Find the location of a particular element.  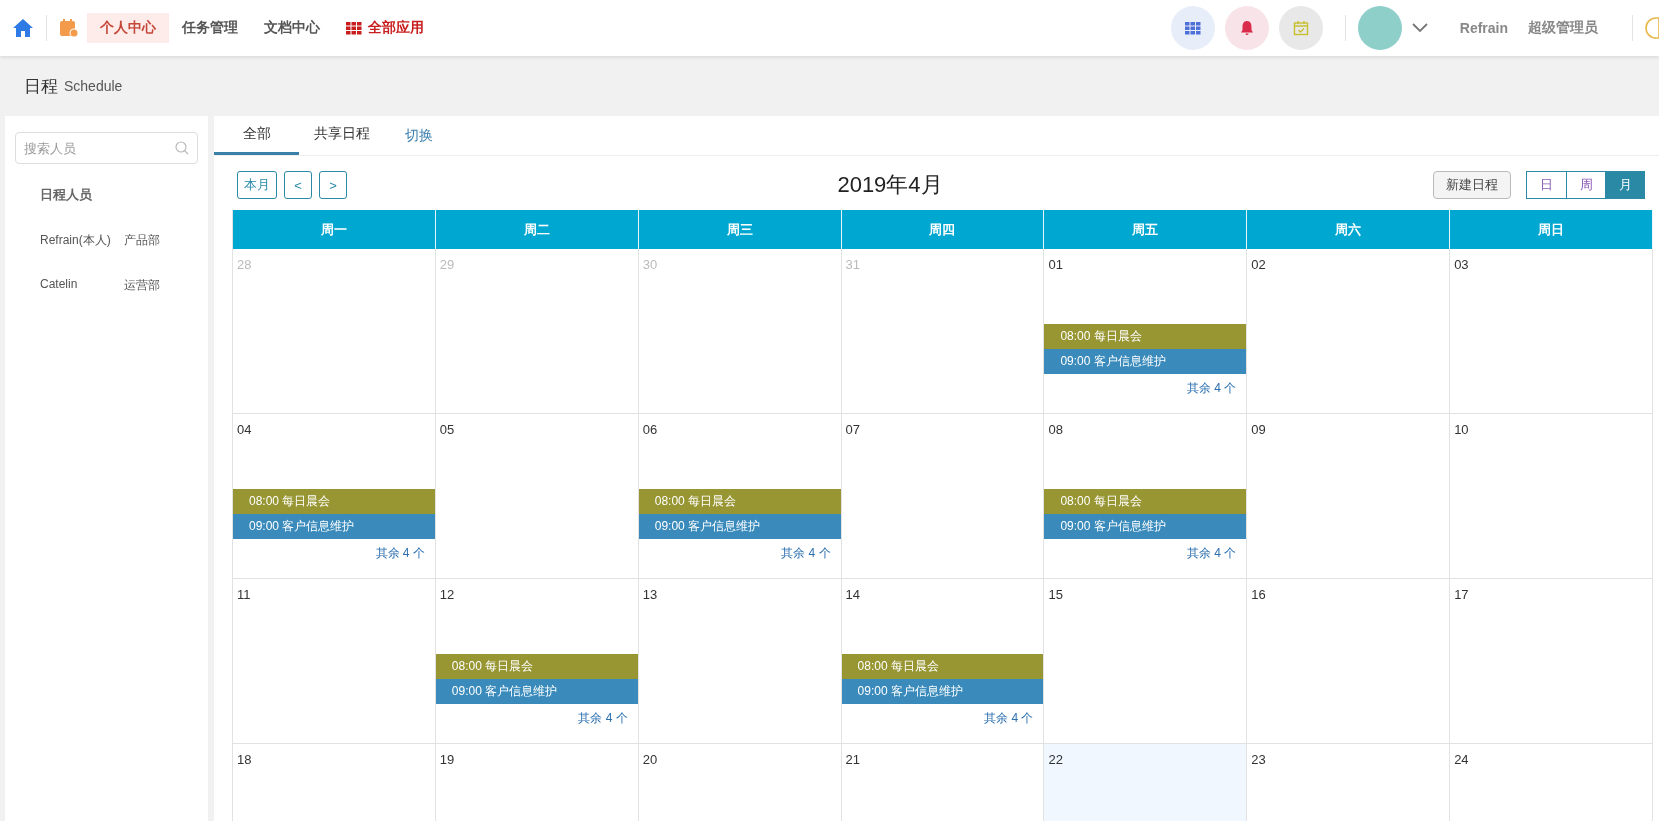

day-number: 08 is located at coordinates (1055, 429).